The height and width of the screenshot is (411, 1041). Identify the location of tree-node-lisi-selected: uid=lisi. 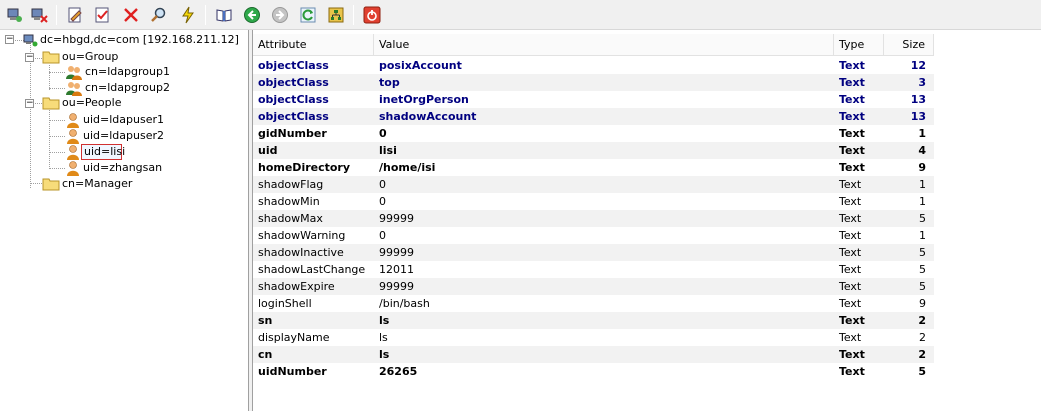
(95, 152).